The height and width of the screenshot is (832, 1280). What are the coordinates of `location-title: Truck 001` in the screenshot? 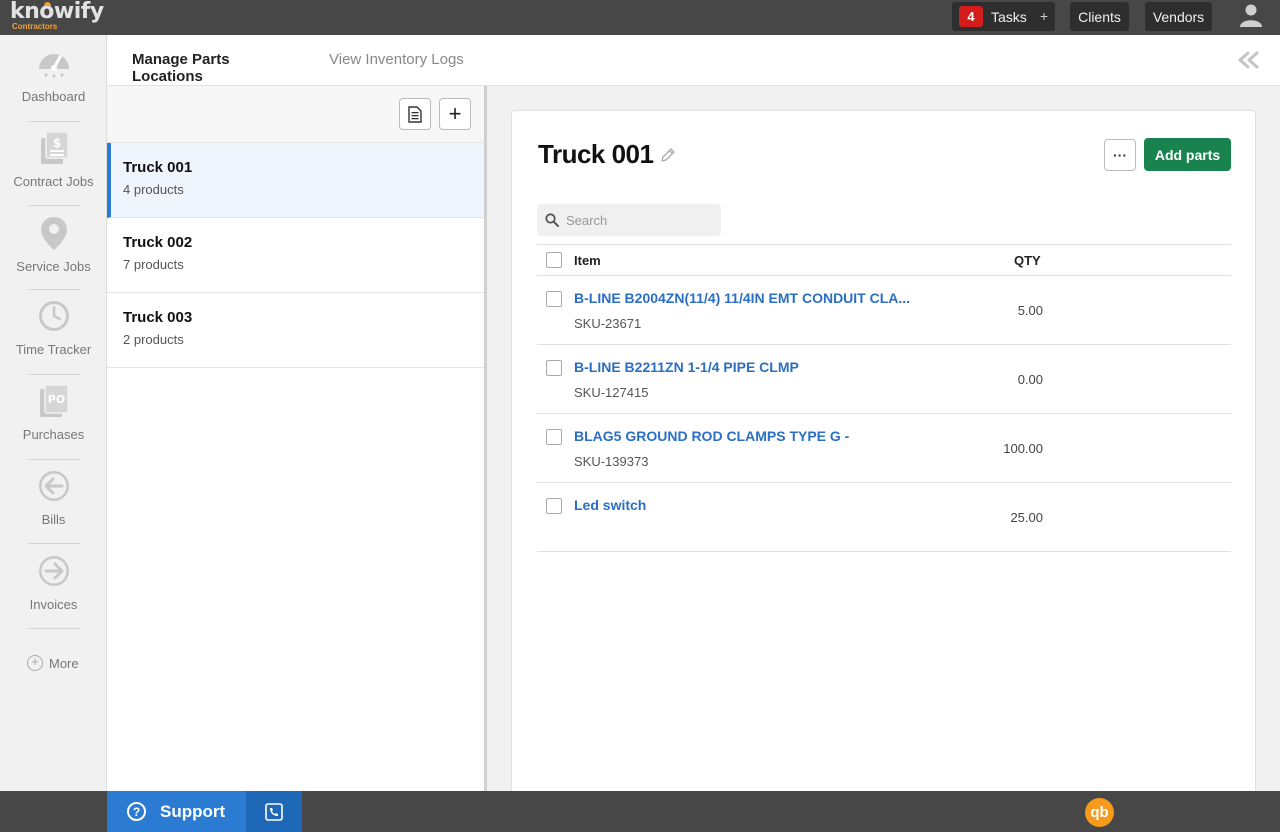 It's located at (596, 154).